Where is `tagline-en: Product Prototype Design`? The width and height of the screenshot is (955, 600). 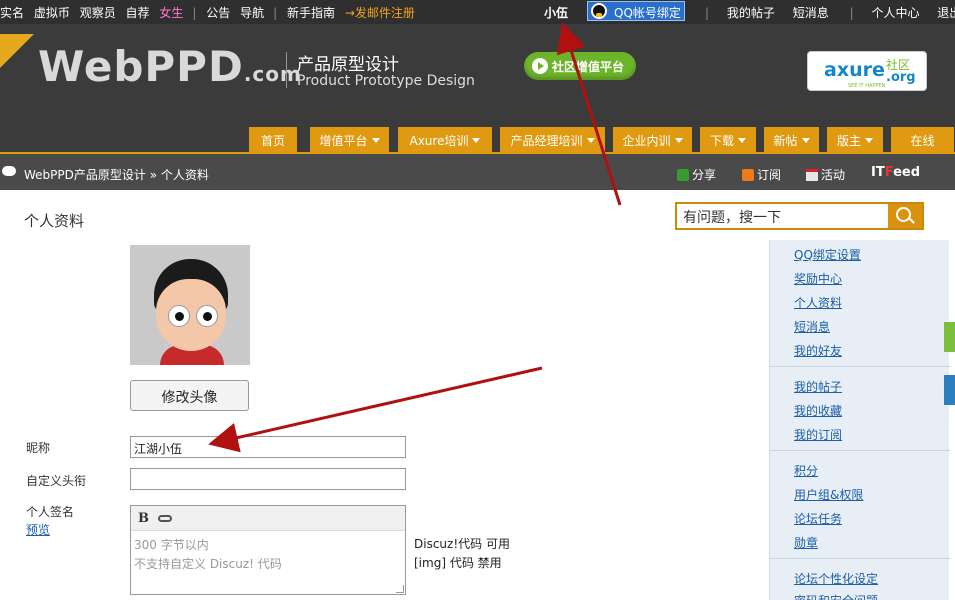 tagline-en: Product Prototype Design is located at coordinates (386, 81).